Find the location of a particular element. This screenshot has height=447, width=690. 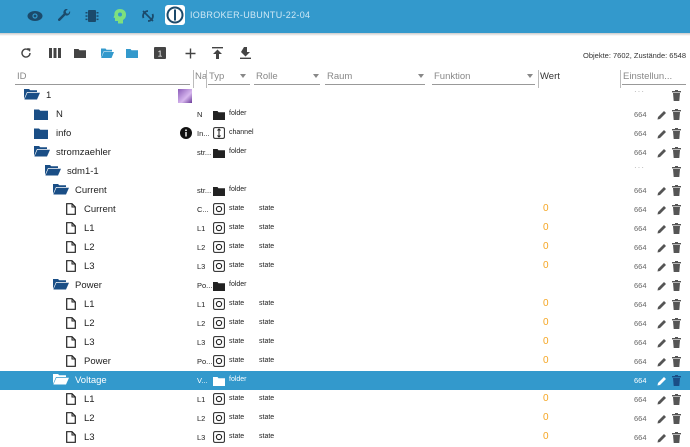

level-one-icon: 1 is located at coordinates (160, 53).